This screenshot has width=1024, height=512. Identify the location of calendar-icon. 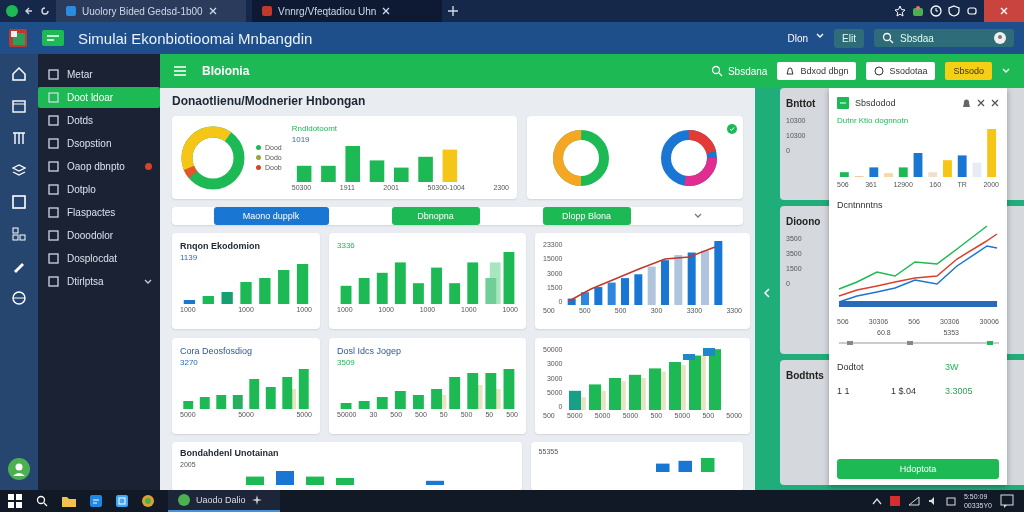
(19, 106).